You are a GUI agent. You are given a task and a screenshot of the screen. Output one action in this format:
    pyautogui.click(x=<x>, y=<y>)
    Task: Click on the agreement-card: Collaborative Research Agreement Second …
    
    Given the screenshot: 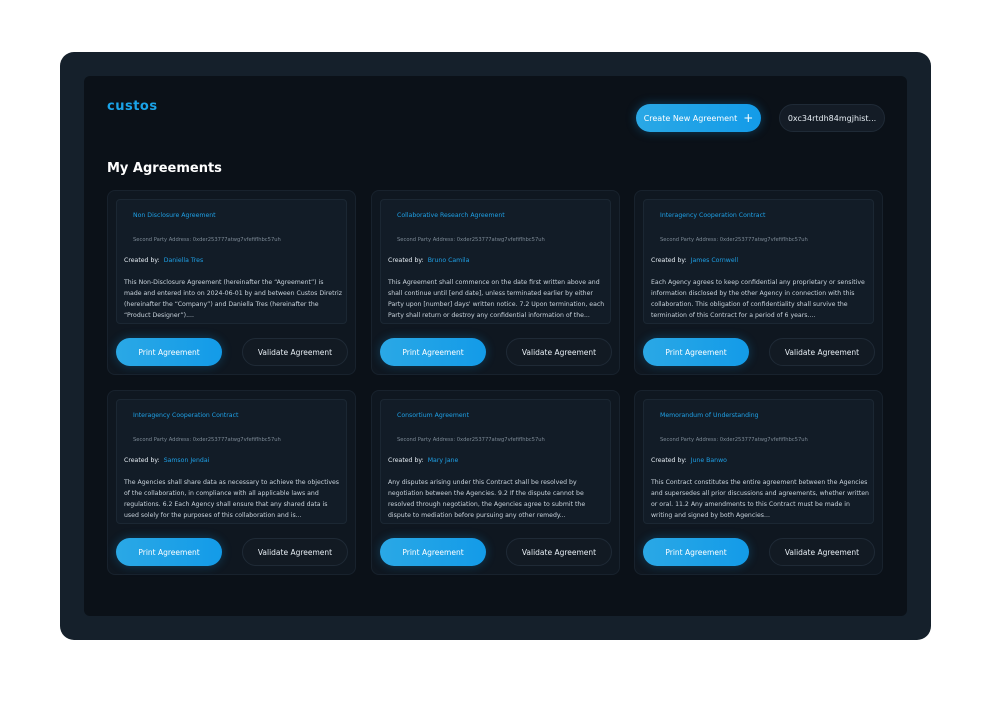 What is the action you would take?
    pyautogui.click(x=495, y=282)
    